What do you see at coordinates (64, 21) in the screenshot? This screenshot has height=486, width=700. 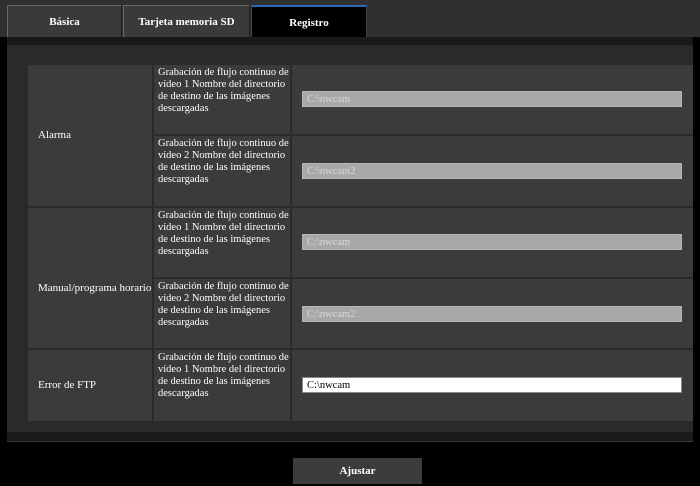 I see `tab-basica: Básica` at bounding box center [64, 21].